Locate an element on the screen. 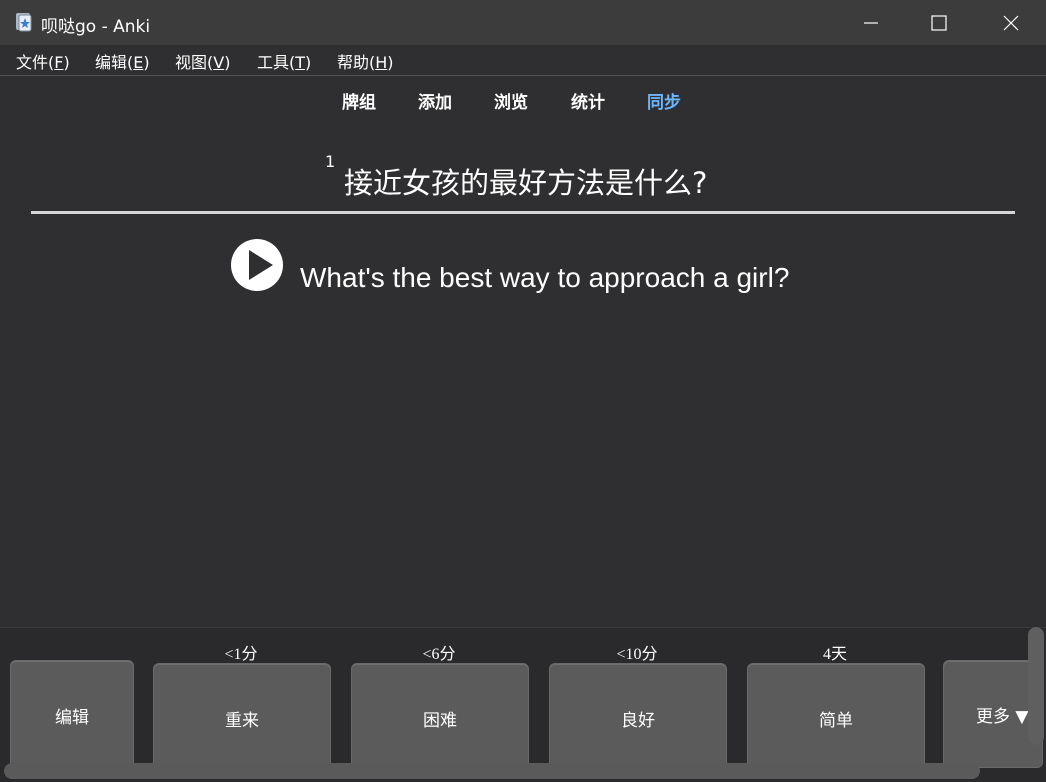  toolbar-browse-link: 浏览 is located at coordinates (511, 100).